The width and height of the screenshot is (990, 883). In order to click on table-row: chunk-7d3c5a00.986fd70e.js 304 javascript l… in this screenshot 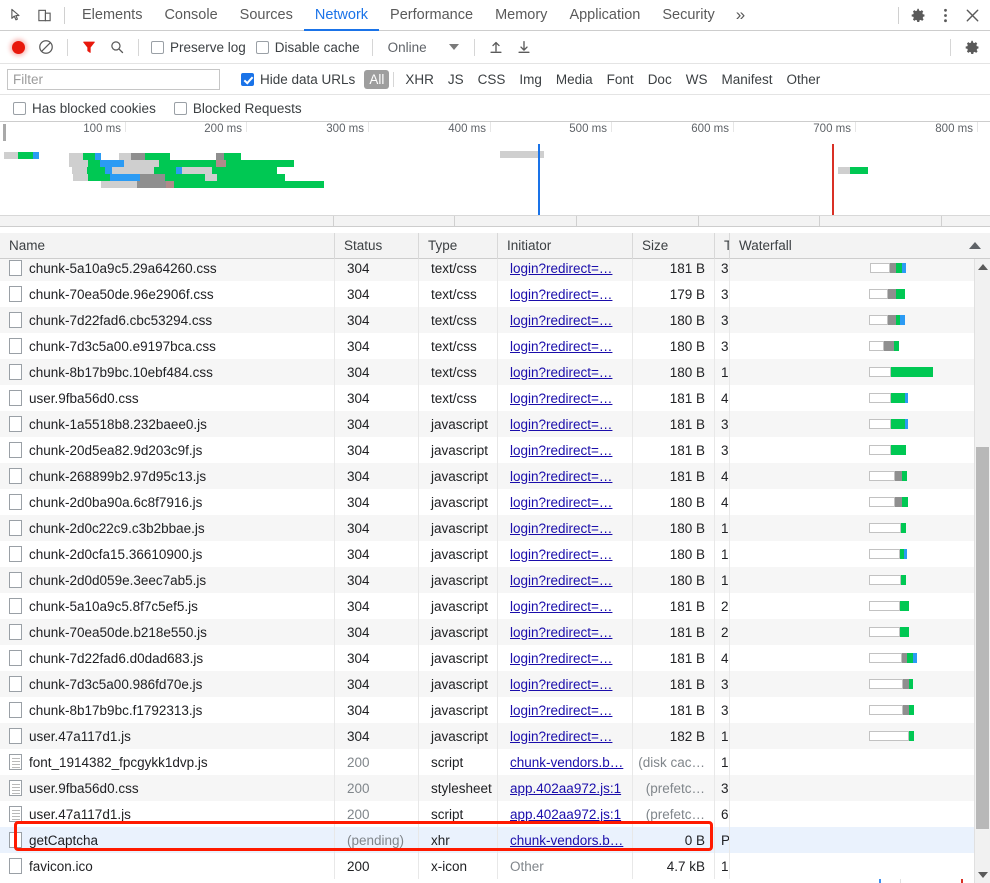, I will do `click(495, 684)`.